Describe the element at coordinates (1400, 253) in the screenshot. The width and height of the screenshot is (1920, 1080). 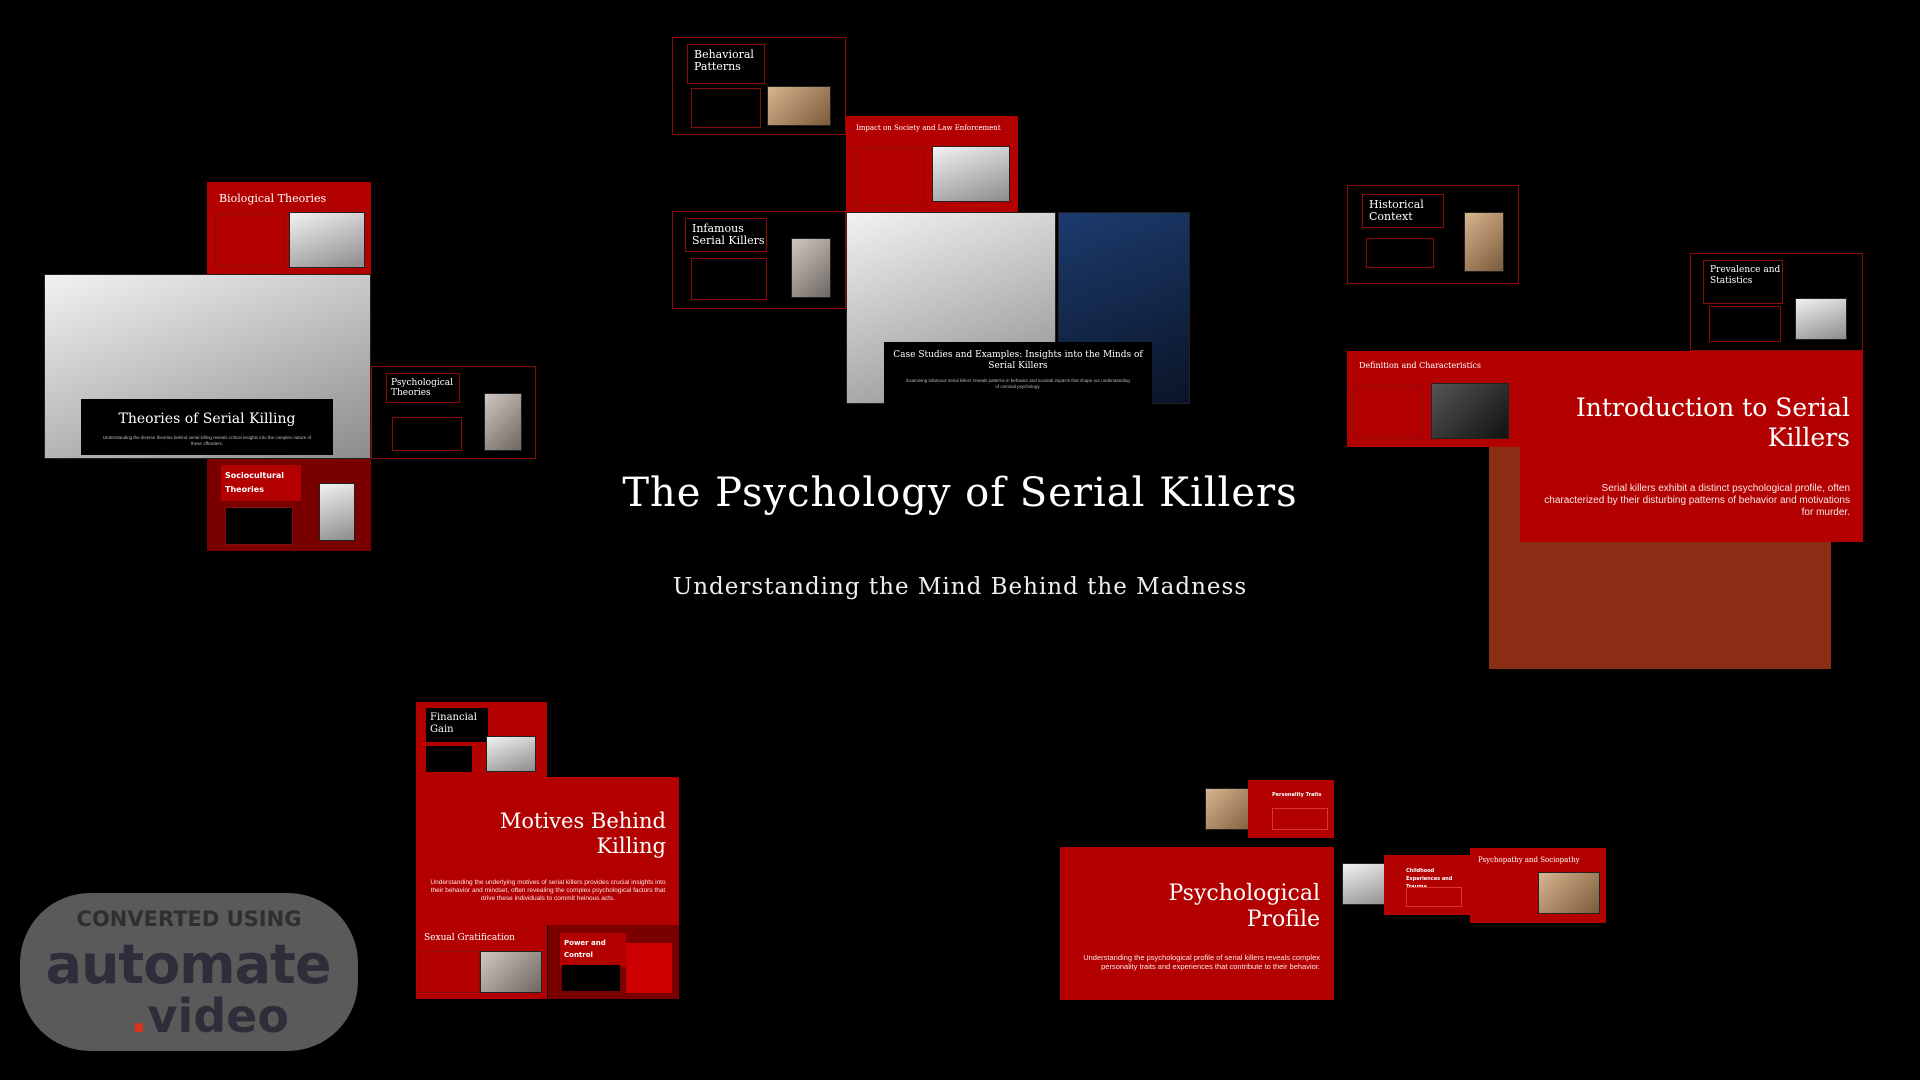
I see `historical-text-box` at that location.